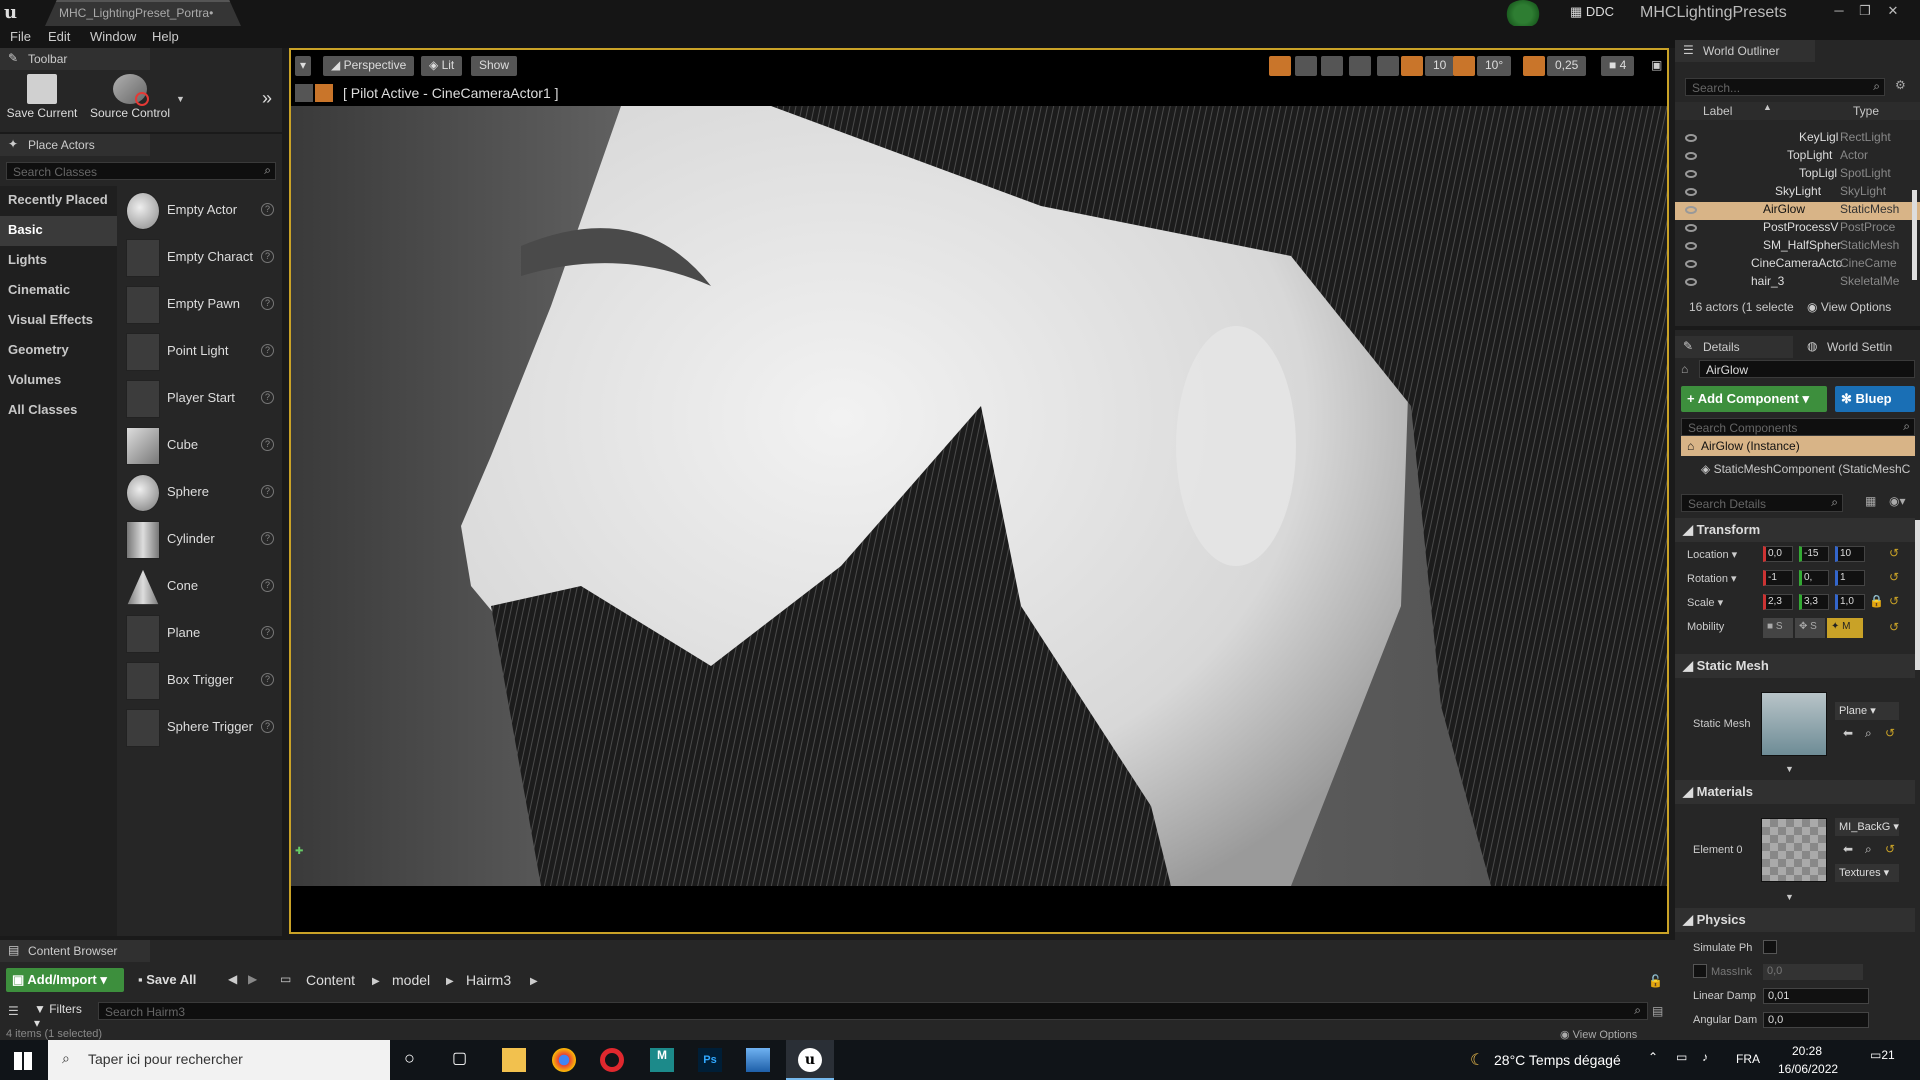  What do you see at coordinates (201, 634) in the screenshot?
I see `actor-plane: Plane?` at bounding box center [201, 634].